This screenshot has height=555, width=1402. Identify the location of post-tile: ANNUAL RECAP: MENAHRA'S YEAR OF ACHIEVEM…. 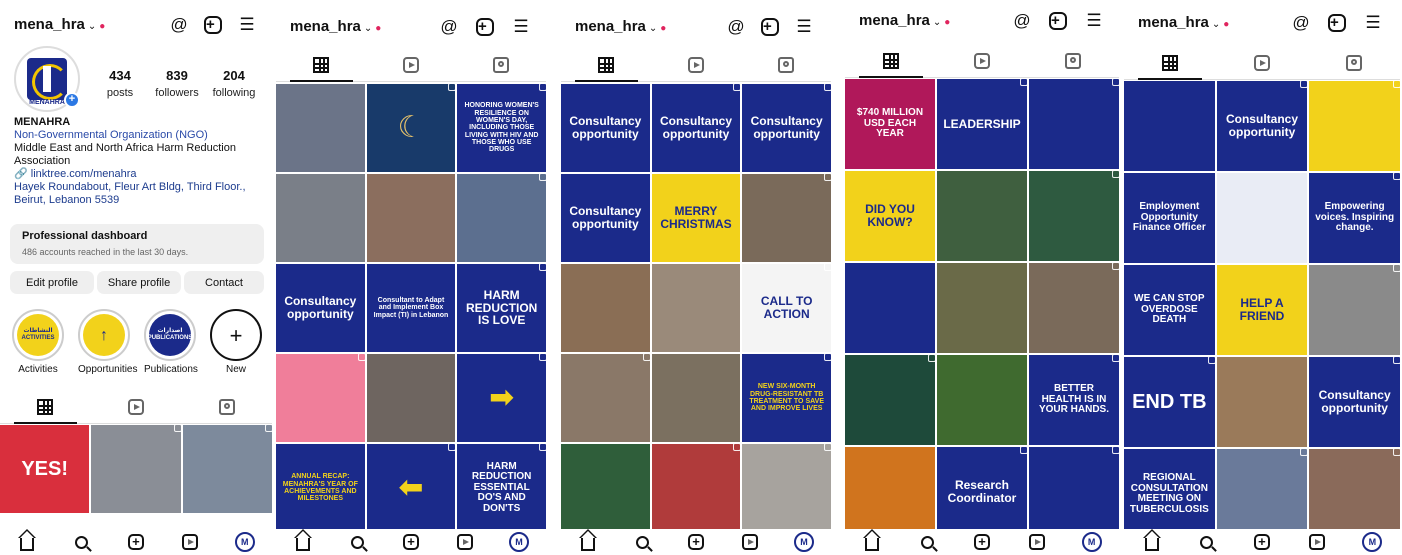
(320, 488).